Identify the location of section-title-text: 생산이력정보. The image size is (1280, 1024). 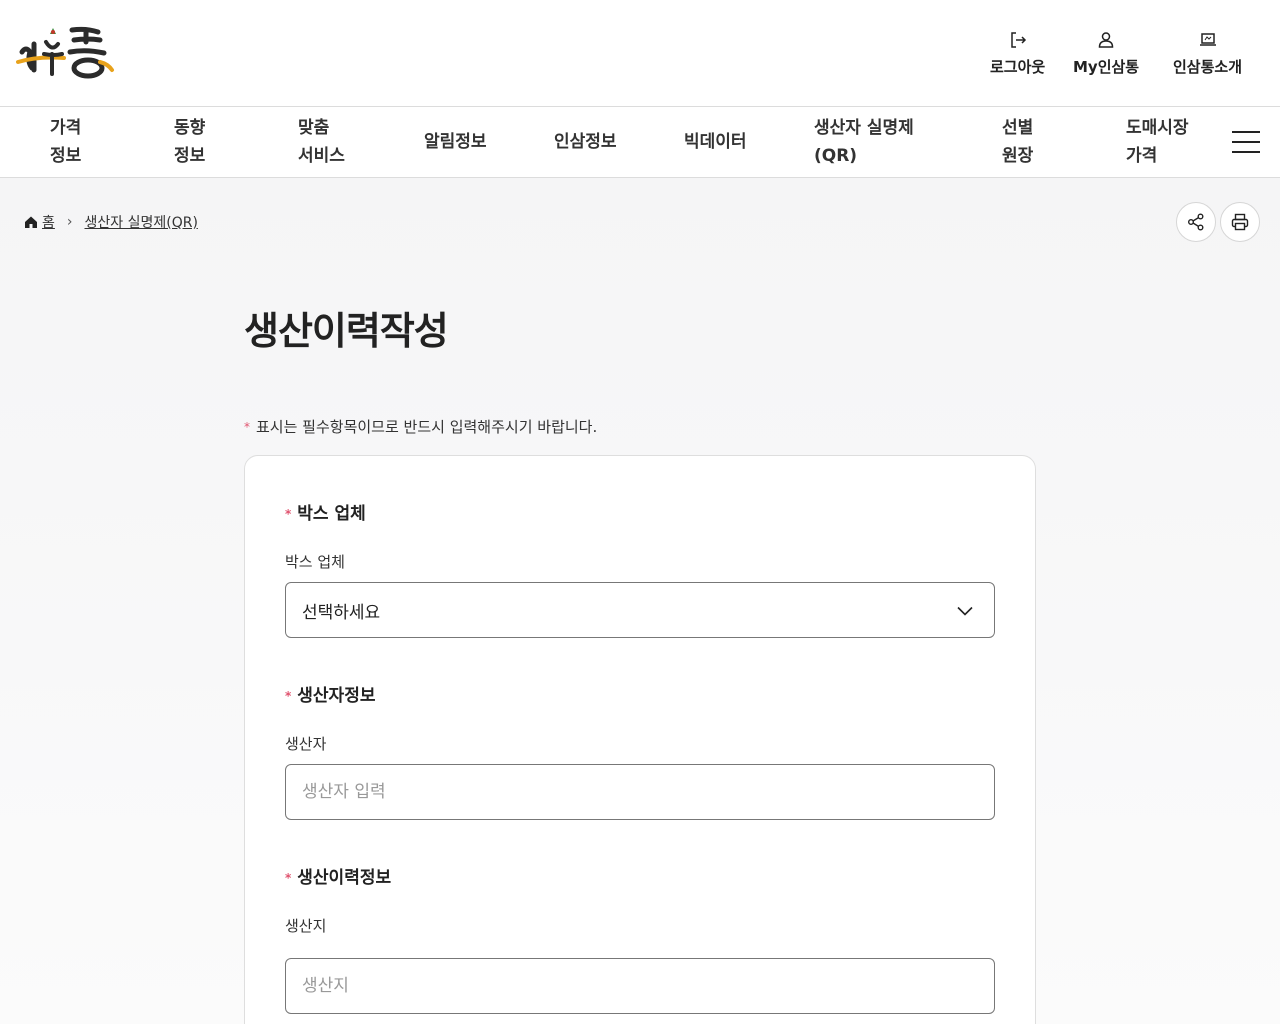
(344, 878).